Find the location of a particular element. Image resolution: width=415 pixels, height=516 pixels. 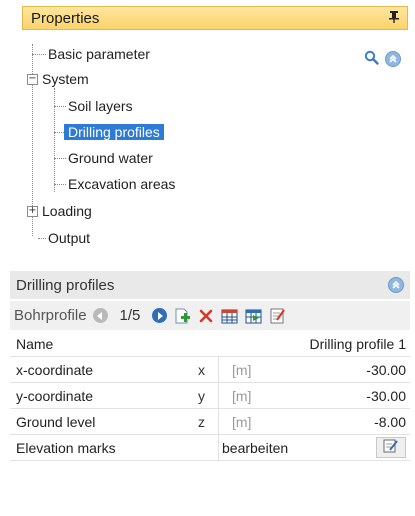

drilling-profiles-title: Drilling profiles is located at coordinates (65, 285).